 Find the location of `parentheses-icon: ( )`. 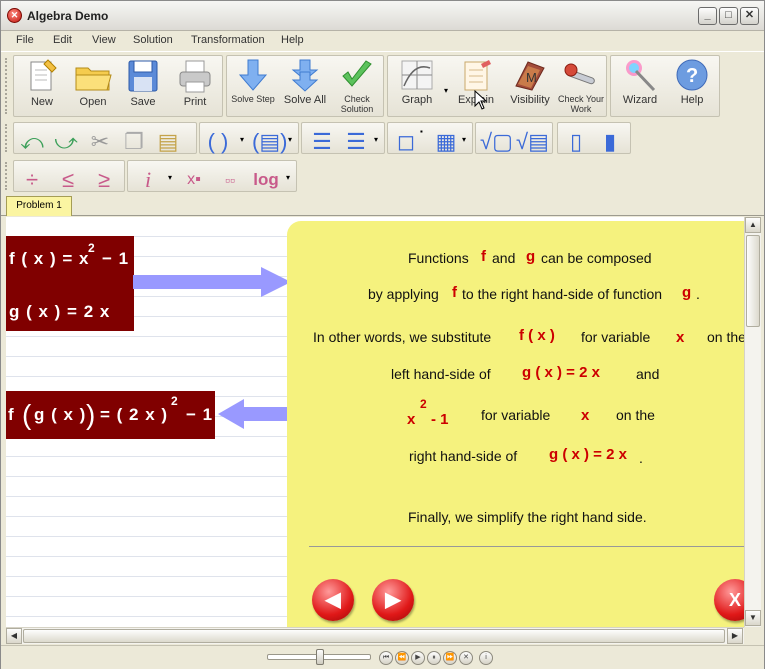

parentheses-icon: ( ) is located at coordinates (218, 142).